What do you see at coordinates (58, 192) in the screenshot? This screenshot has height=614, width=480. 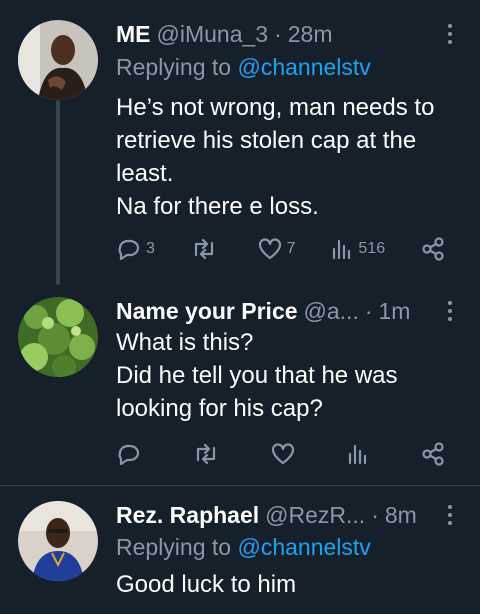 I see `thread-line` at bounding box center [58, 192].